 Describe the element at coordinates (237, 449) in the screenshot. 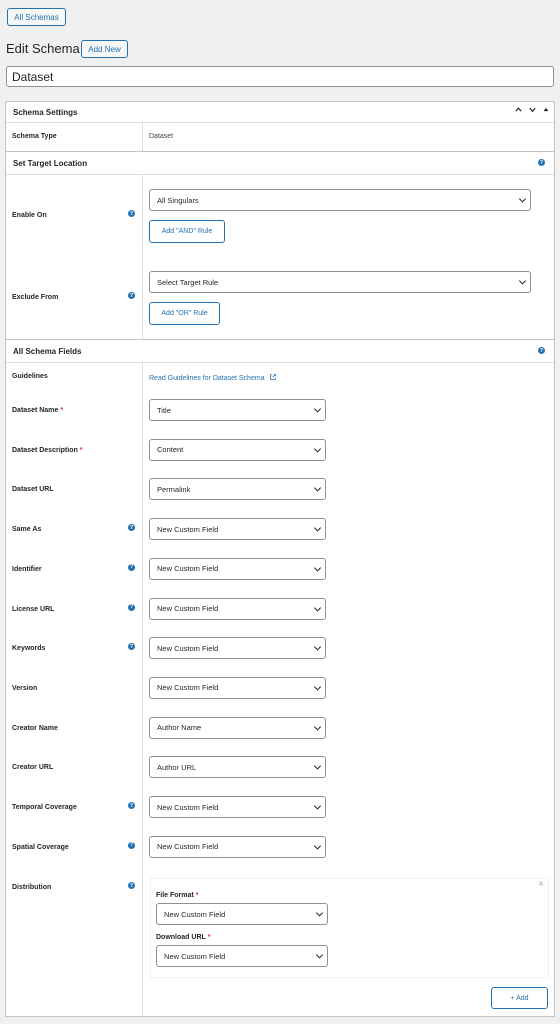

I see `dataset-description-select: Content` at that location.